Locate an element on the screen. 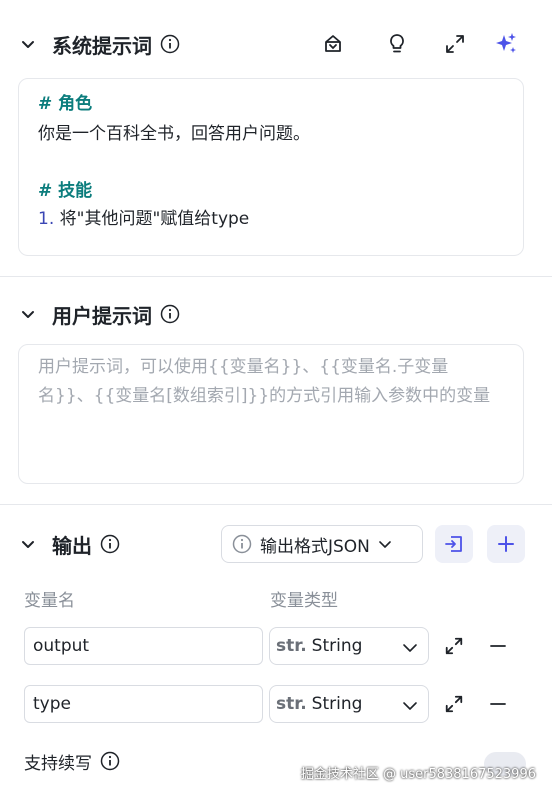 The width and height of the screenshot is (552, 796). prompt-text-line: 你是一个百科全书，回答用户问题。 is located at coordinates (174, 134).